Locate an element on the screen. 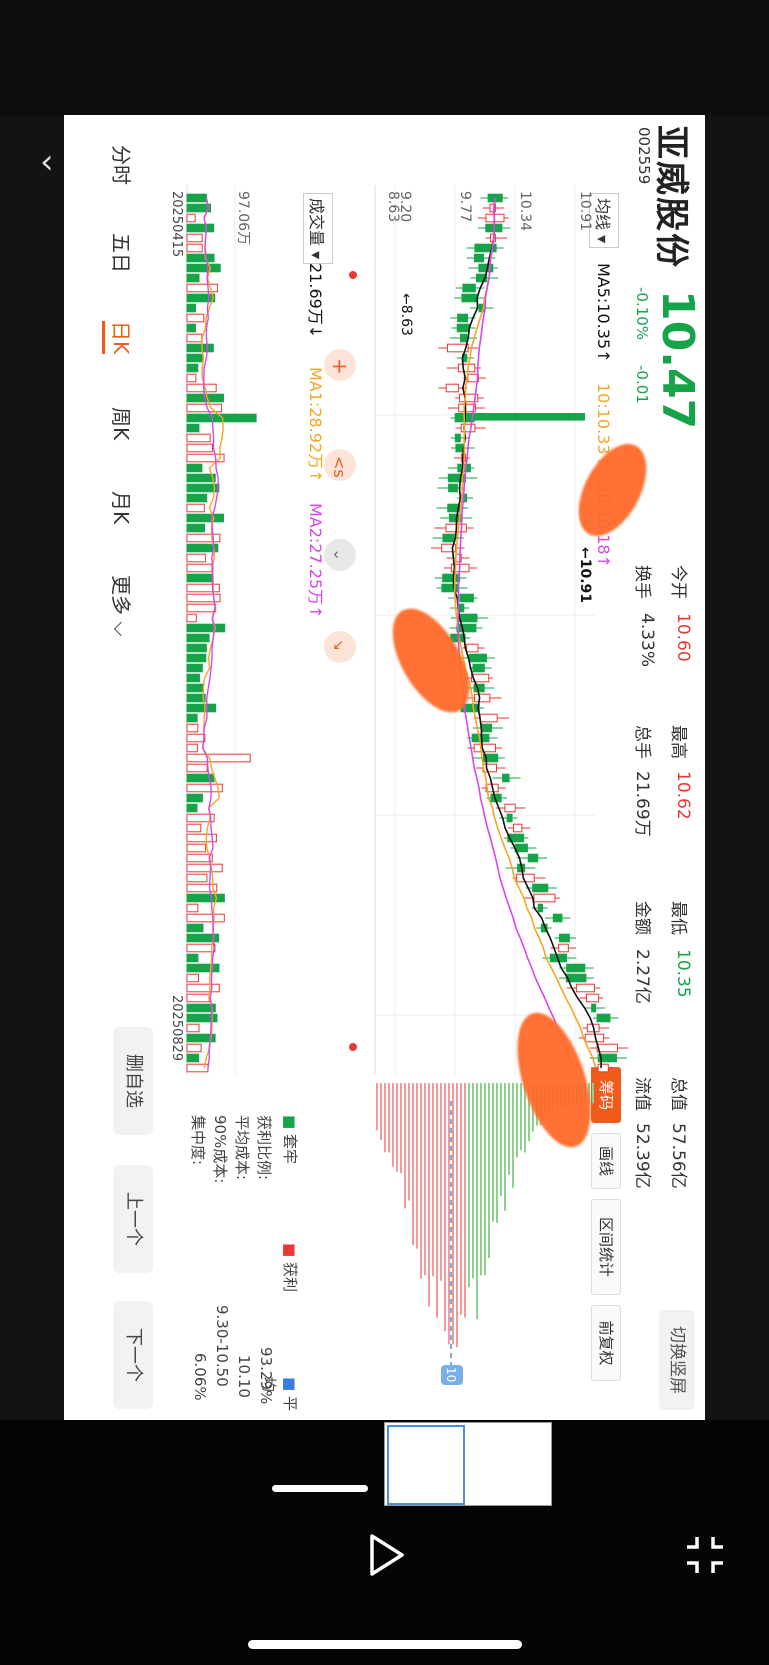  volume-value-label: 21.69万↓ is located at coordinates (315, 301).